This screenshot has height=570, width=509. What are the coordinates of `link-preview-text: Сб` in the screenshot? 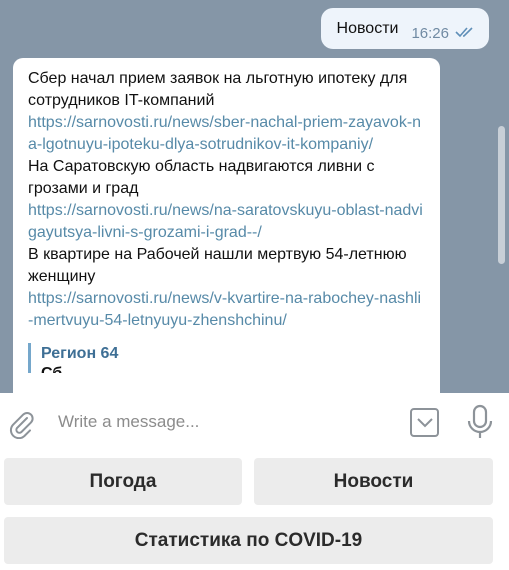 It's located at (233, 369).